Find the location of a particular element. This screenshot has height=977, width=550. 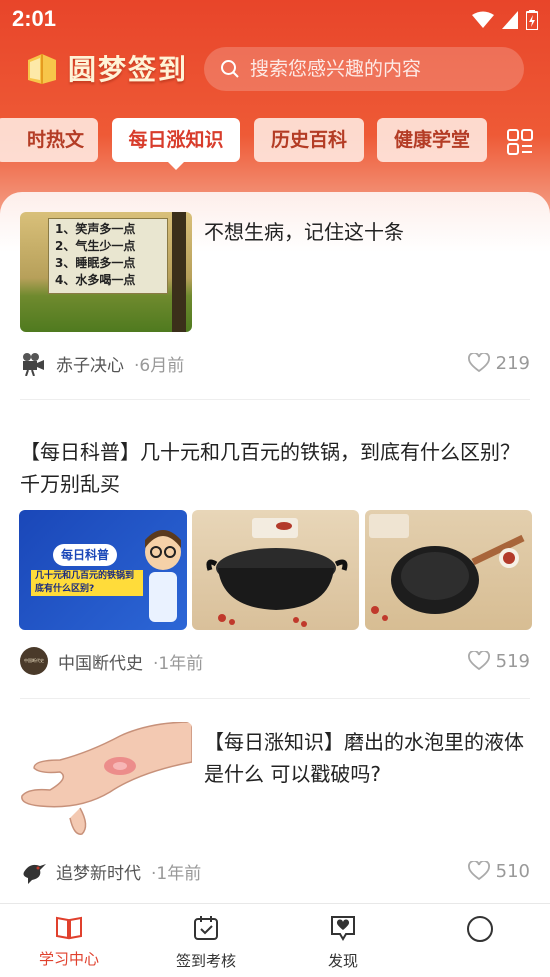

thumb-badge: 每日科普 is located at coordinates (85, 555).